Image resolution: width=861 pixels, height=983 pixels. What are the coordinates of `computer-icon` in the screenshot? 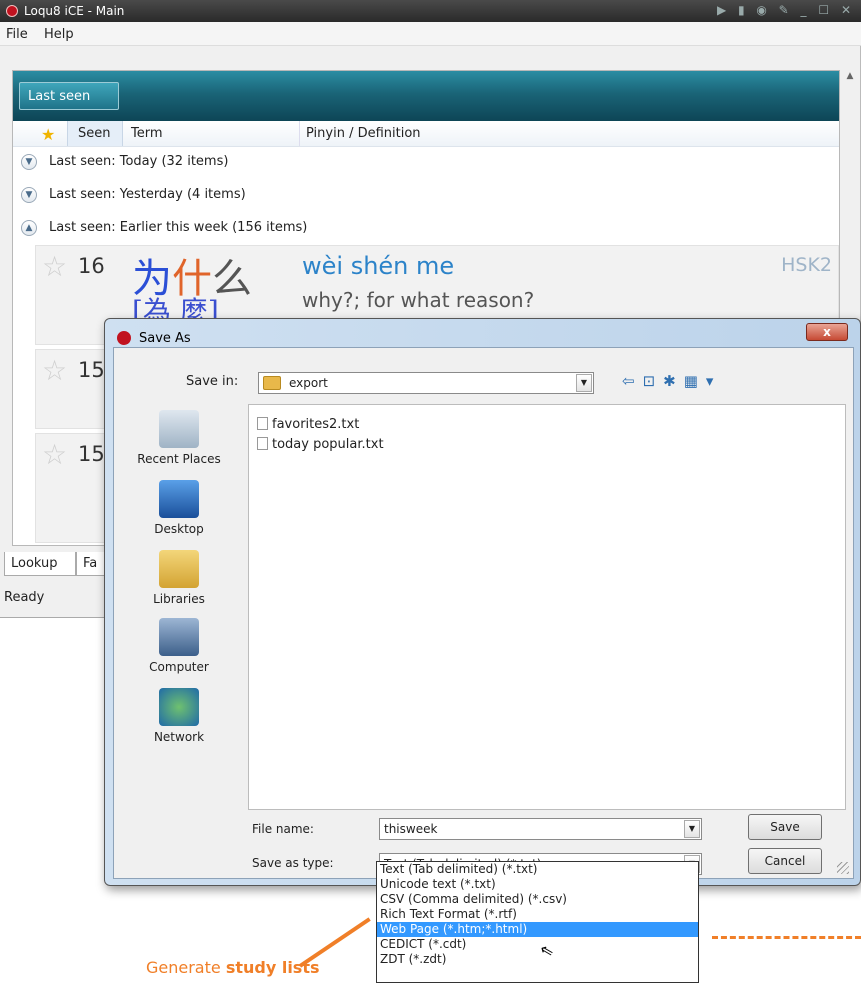 It's located at (179, 637).